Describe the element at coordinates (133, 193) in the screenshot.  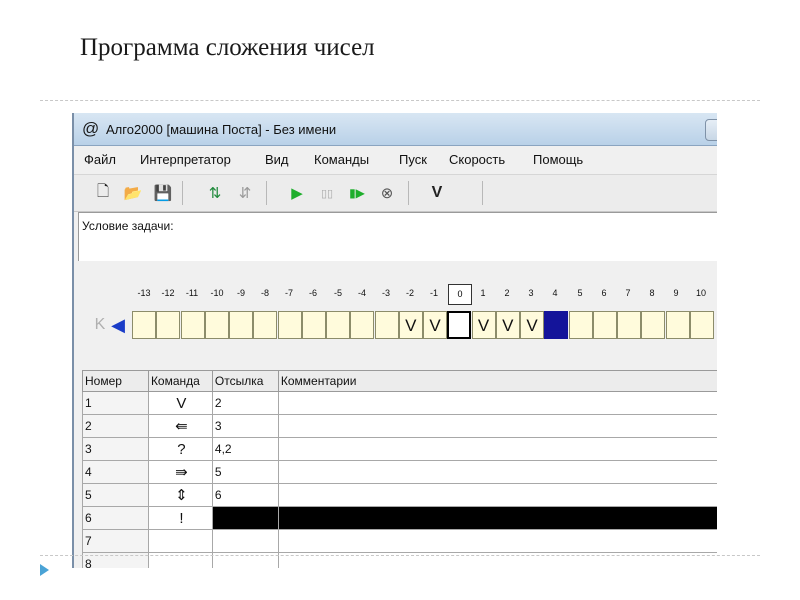
I see `open-folder-icon: 📂` at that location.